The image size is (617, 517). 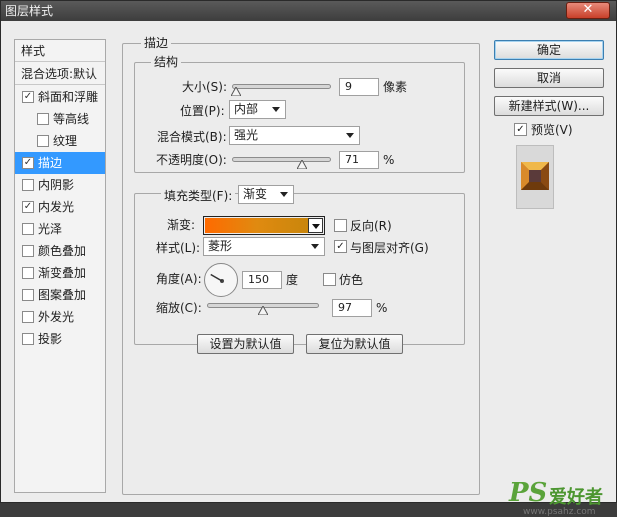 What do you see at coordinates (359, 160) in the screenshot?
I see `opacity-input: 71` at bounding box center [359, 160].